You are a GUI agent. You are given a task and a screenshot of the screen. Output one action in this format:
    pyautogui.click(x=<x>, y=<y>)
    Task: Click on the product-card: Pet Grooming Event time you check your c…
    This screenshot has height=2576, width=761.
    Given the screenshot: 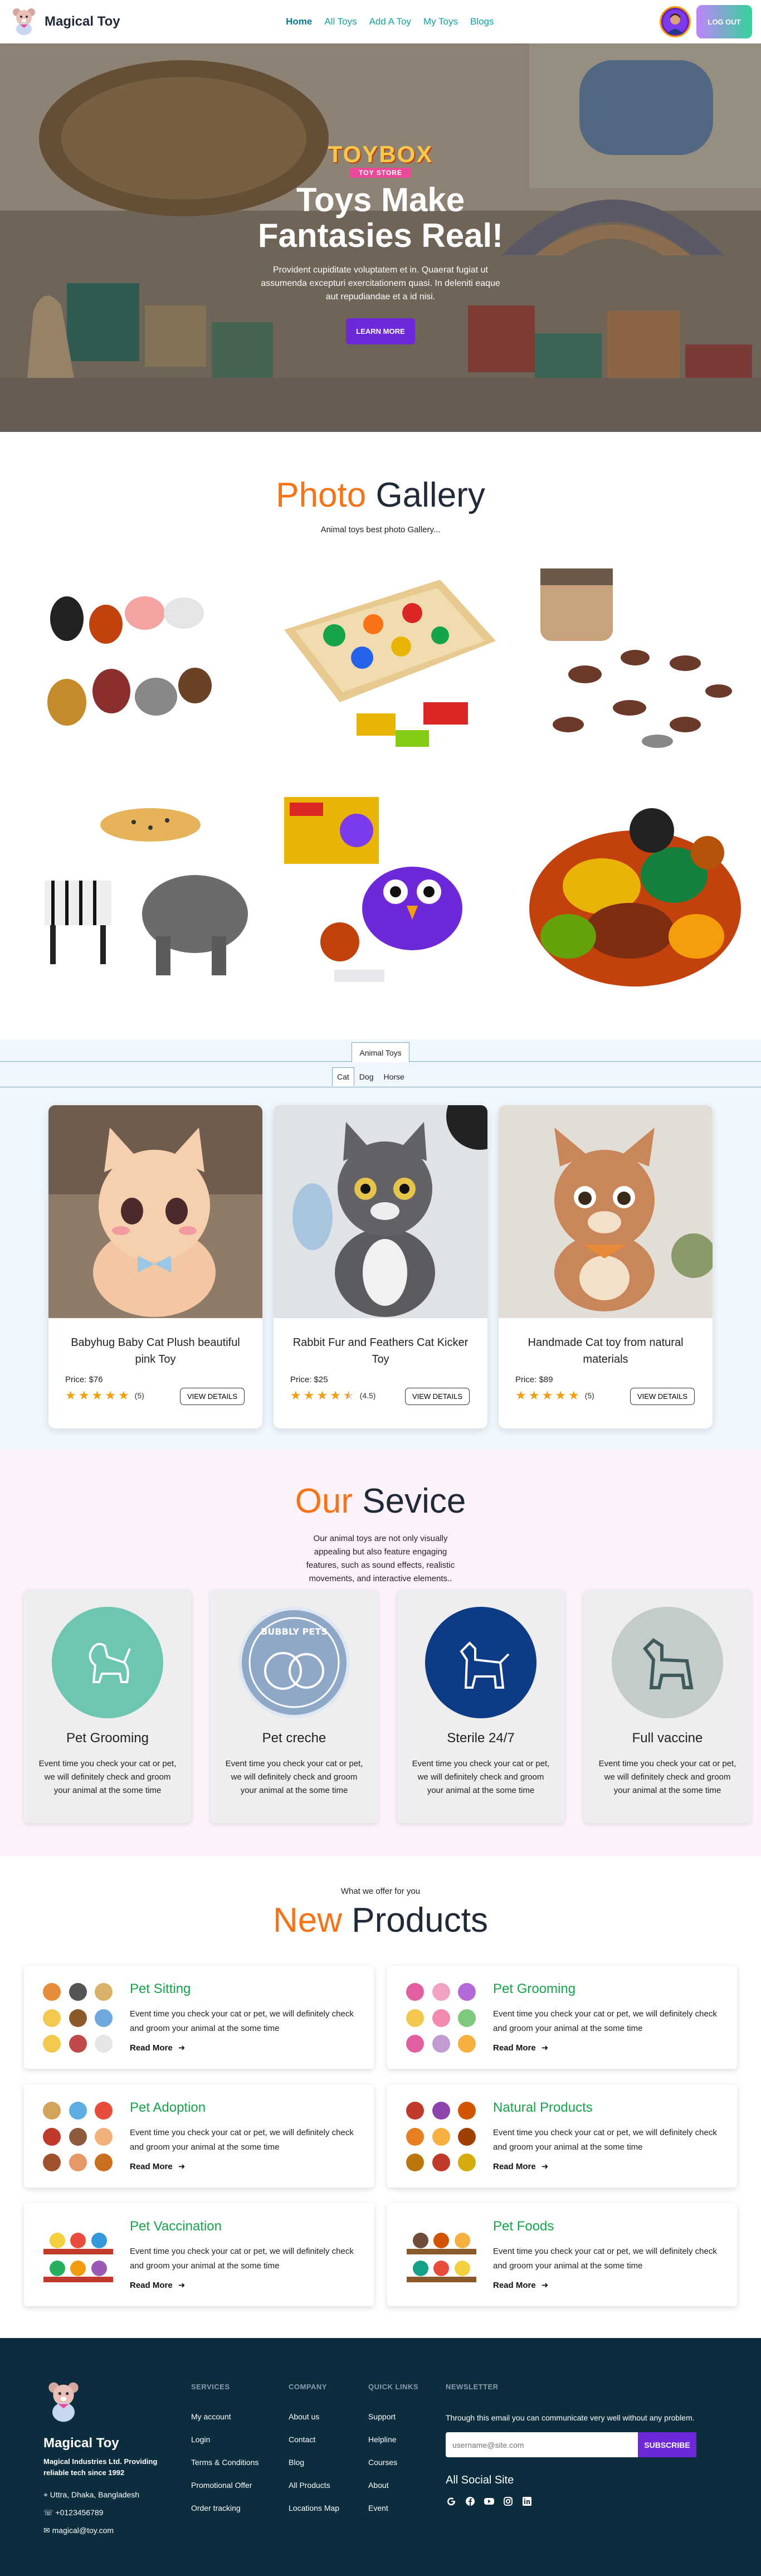 What is the action you would take?
    pyautogui.click(x=562, y=2017)
    